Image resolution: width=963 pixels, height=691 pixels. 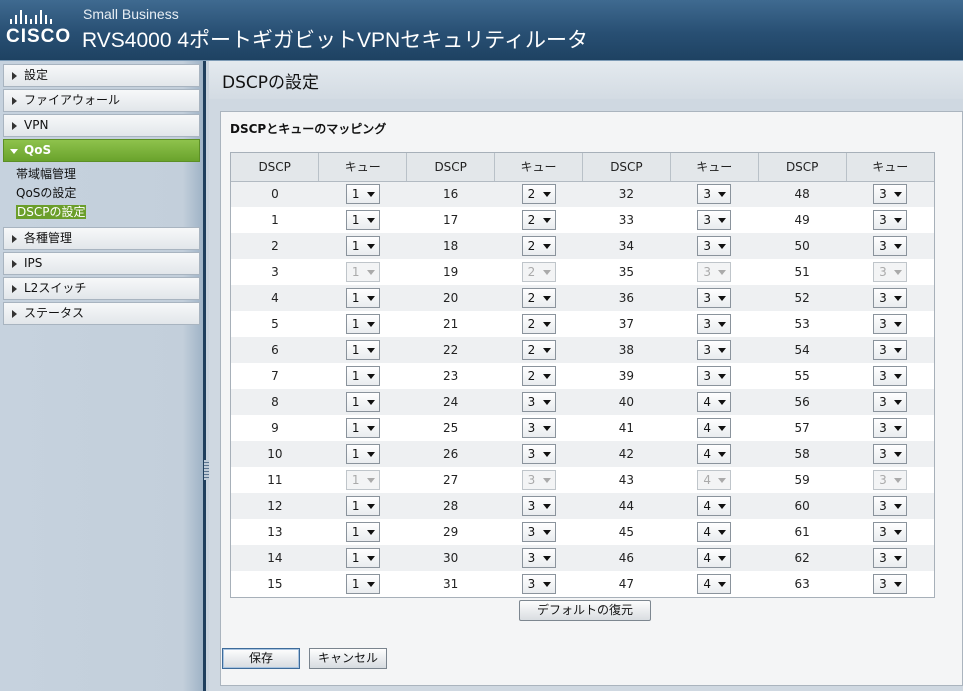 I want to click on save-button: 保存, so click(x=261, y=658).